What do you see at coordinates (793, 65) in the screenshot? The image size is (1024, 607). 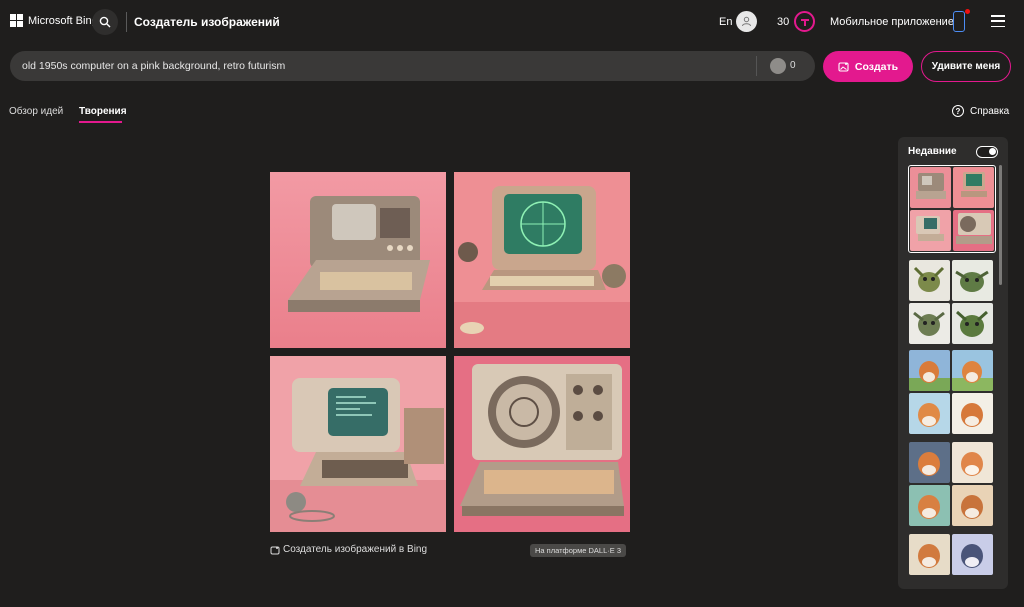 I see `boost-count: 0` at bounding box center [793, 65].